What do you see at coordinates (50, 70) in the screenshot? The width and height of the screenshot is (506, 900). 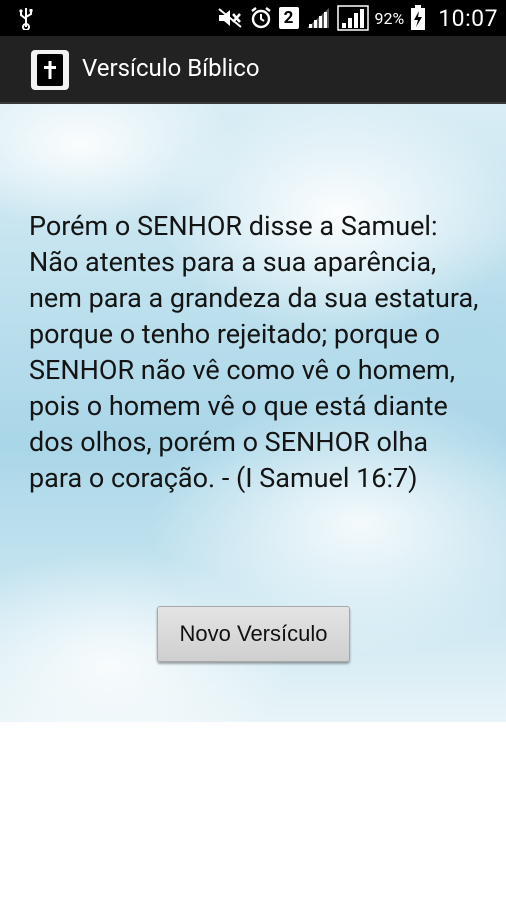 I see `bible-icon` at bounding box center [50, 70].